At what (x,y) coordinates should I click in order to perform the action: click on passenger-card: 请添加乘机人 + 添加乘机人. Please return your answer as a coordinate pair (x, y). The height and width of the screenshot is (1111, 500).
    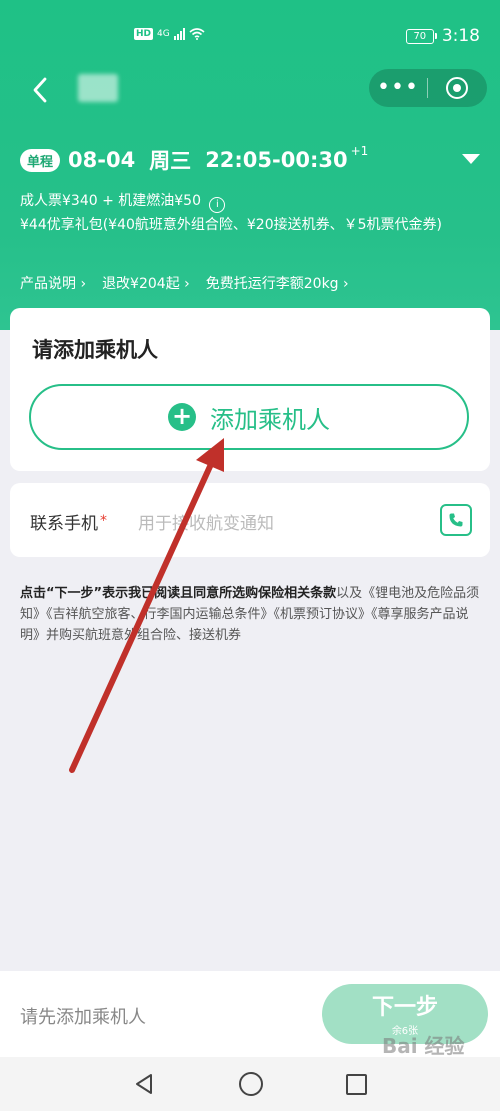
    Looking at the image, I should click on (250, 389).